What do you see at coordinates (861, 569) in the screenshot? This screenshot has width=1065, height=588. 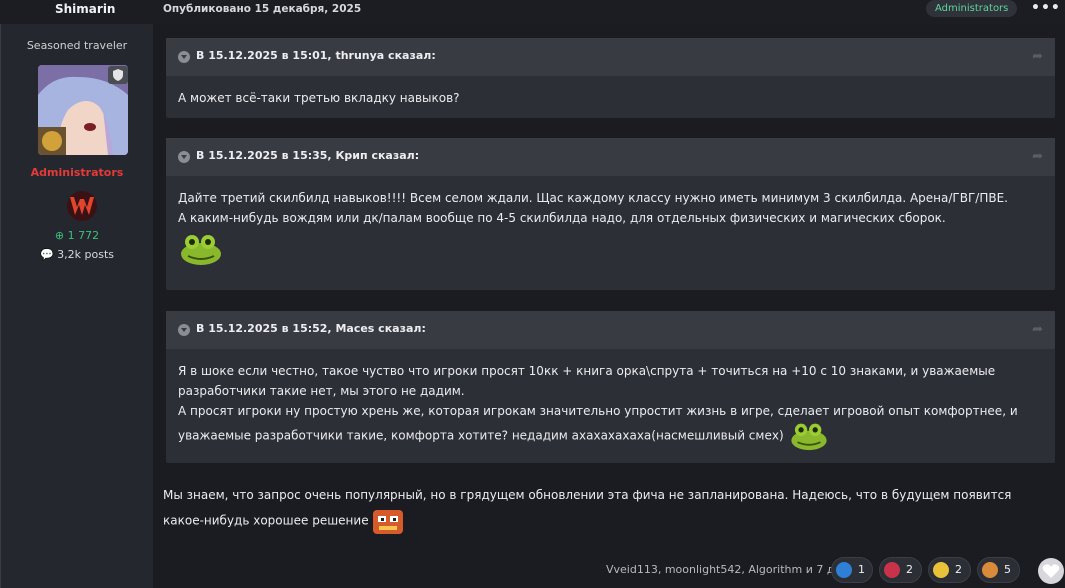 I see `reaction-count: 1` at bounding box center [861, 569].